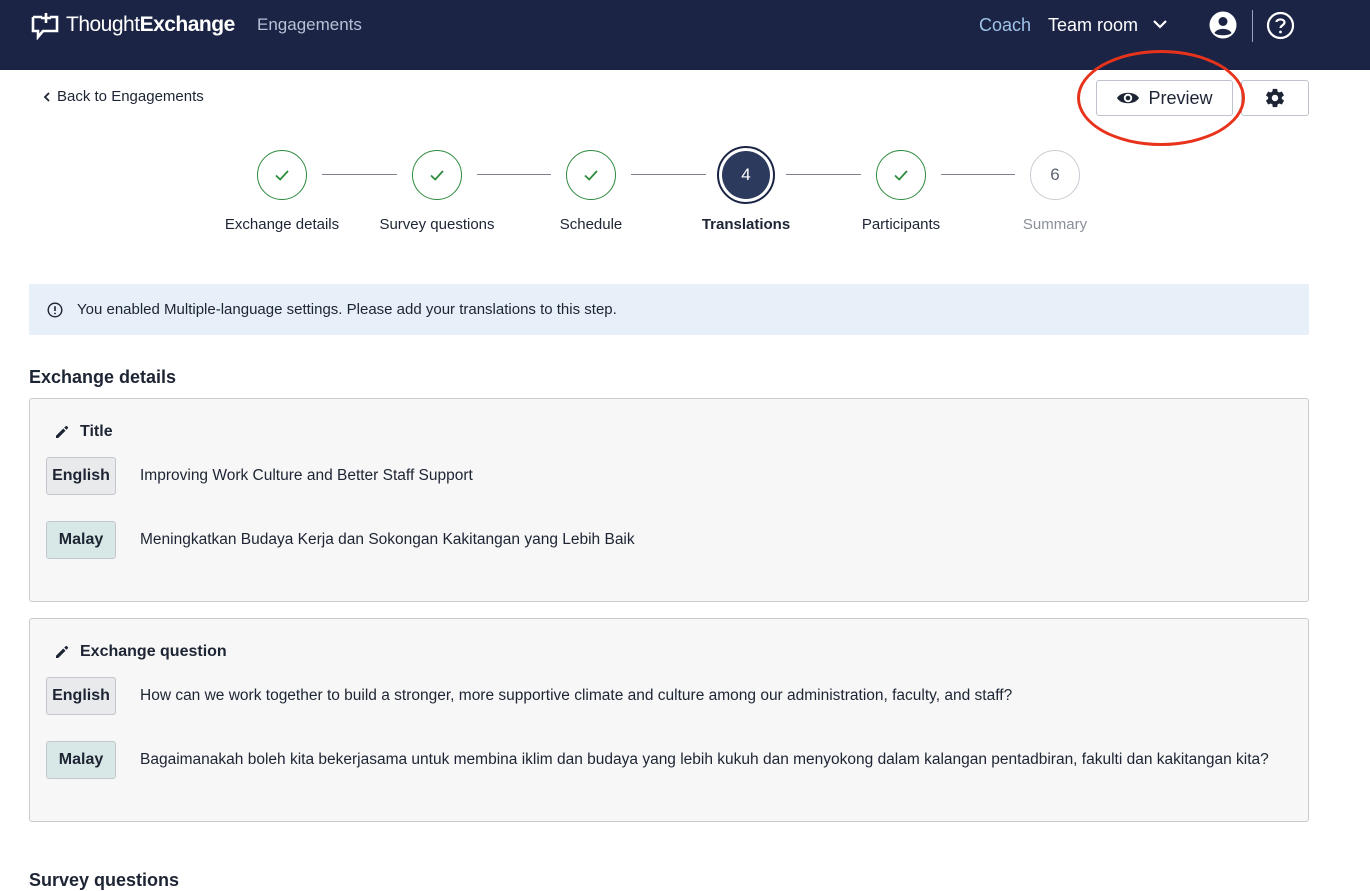  I want to click on gear-icon, so click(1275, 98).